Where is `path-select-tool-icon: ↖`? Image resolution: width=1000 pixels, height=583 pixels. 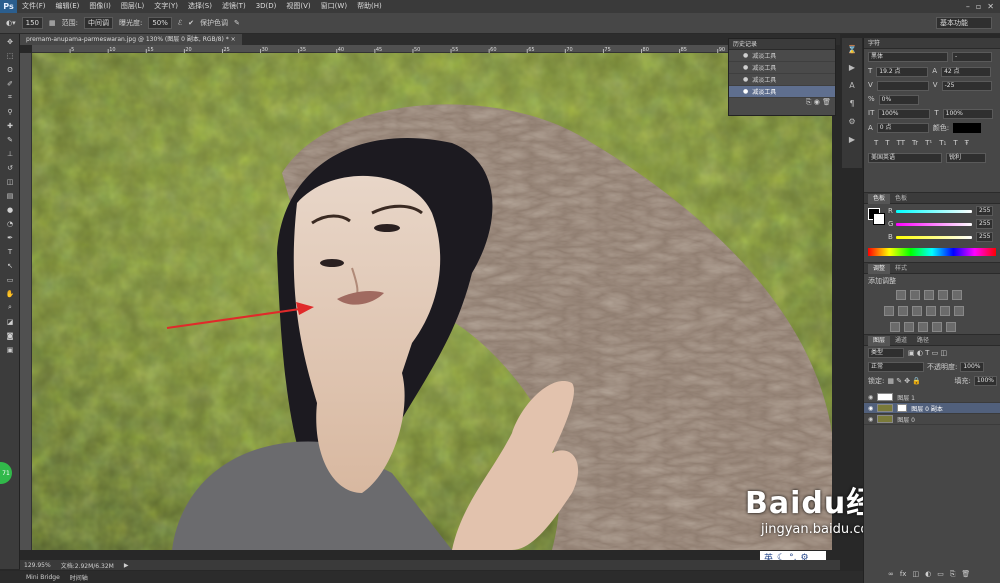
path-select-tool-icon: ↖ is located at coordinates (10, 265).